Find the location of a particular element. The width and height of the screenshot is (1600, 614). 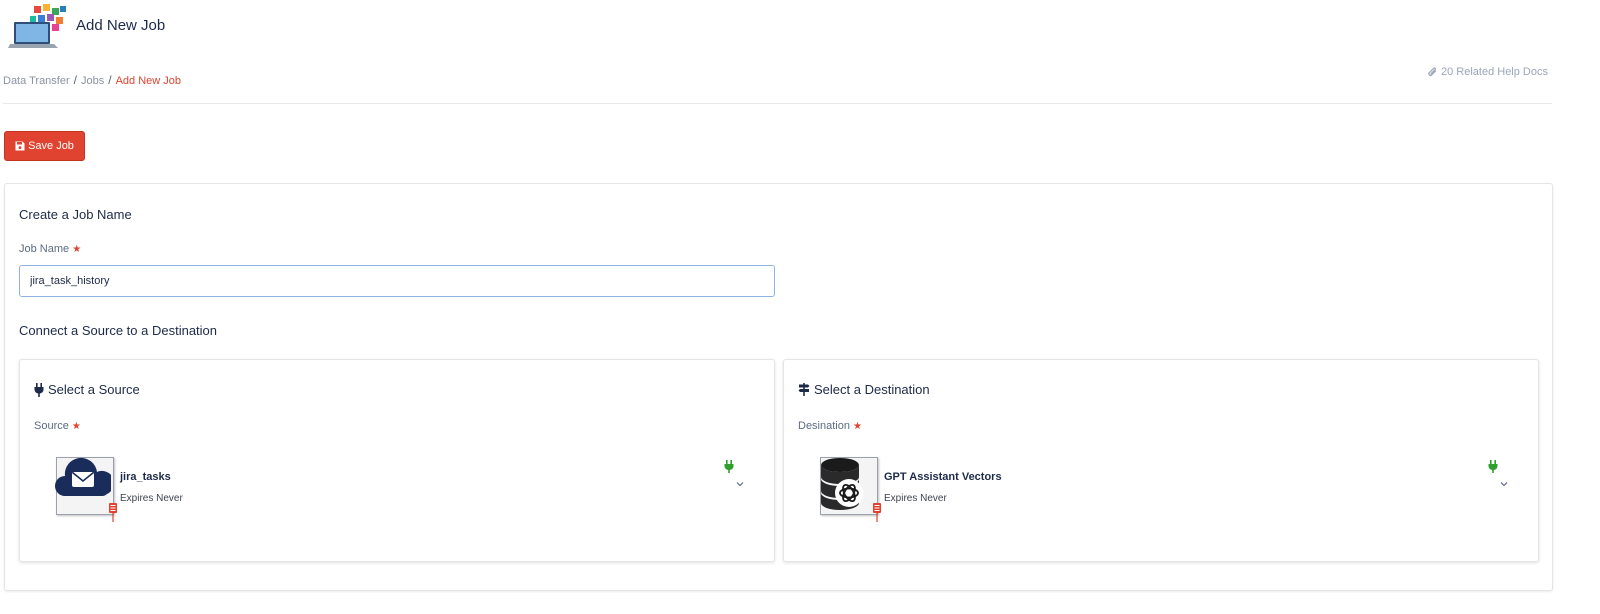

plug-icon is located at coordinates (39, 389).